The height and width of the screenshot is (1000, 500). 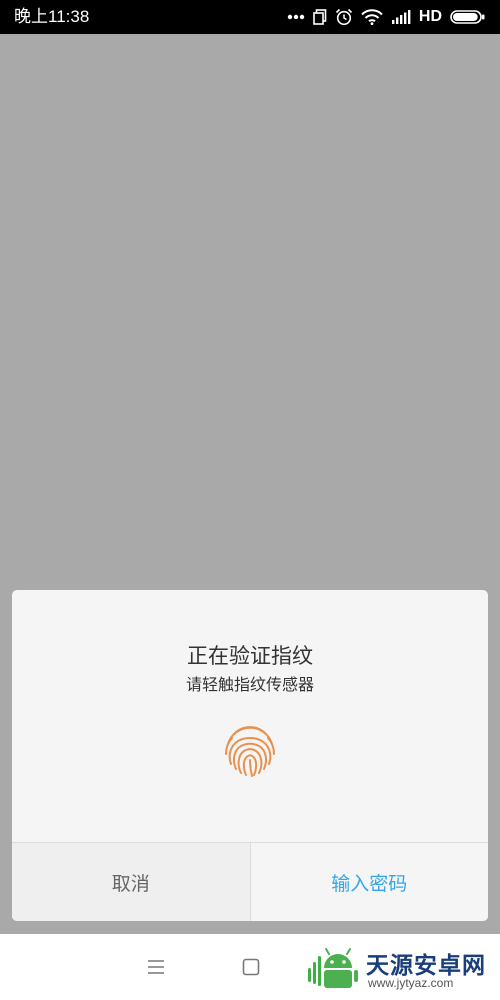 I want to click on fingerprint-icon, so click(x=250, y=750).